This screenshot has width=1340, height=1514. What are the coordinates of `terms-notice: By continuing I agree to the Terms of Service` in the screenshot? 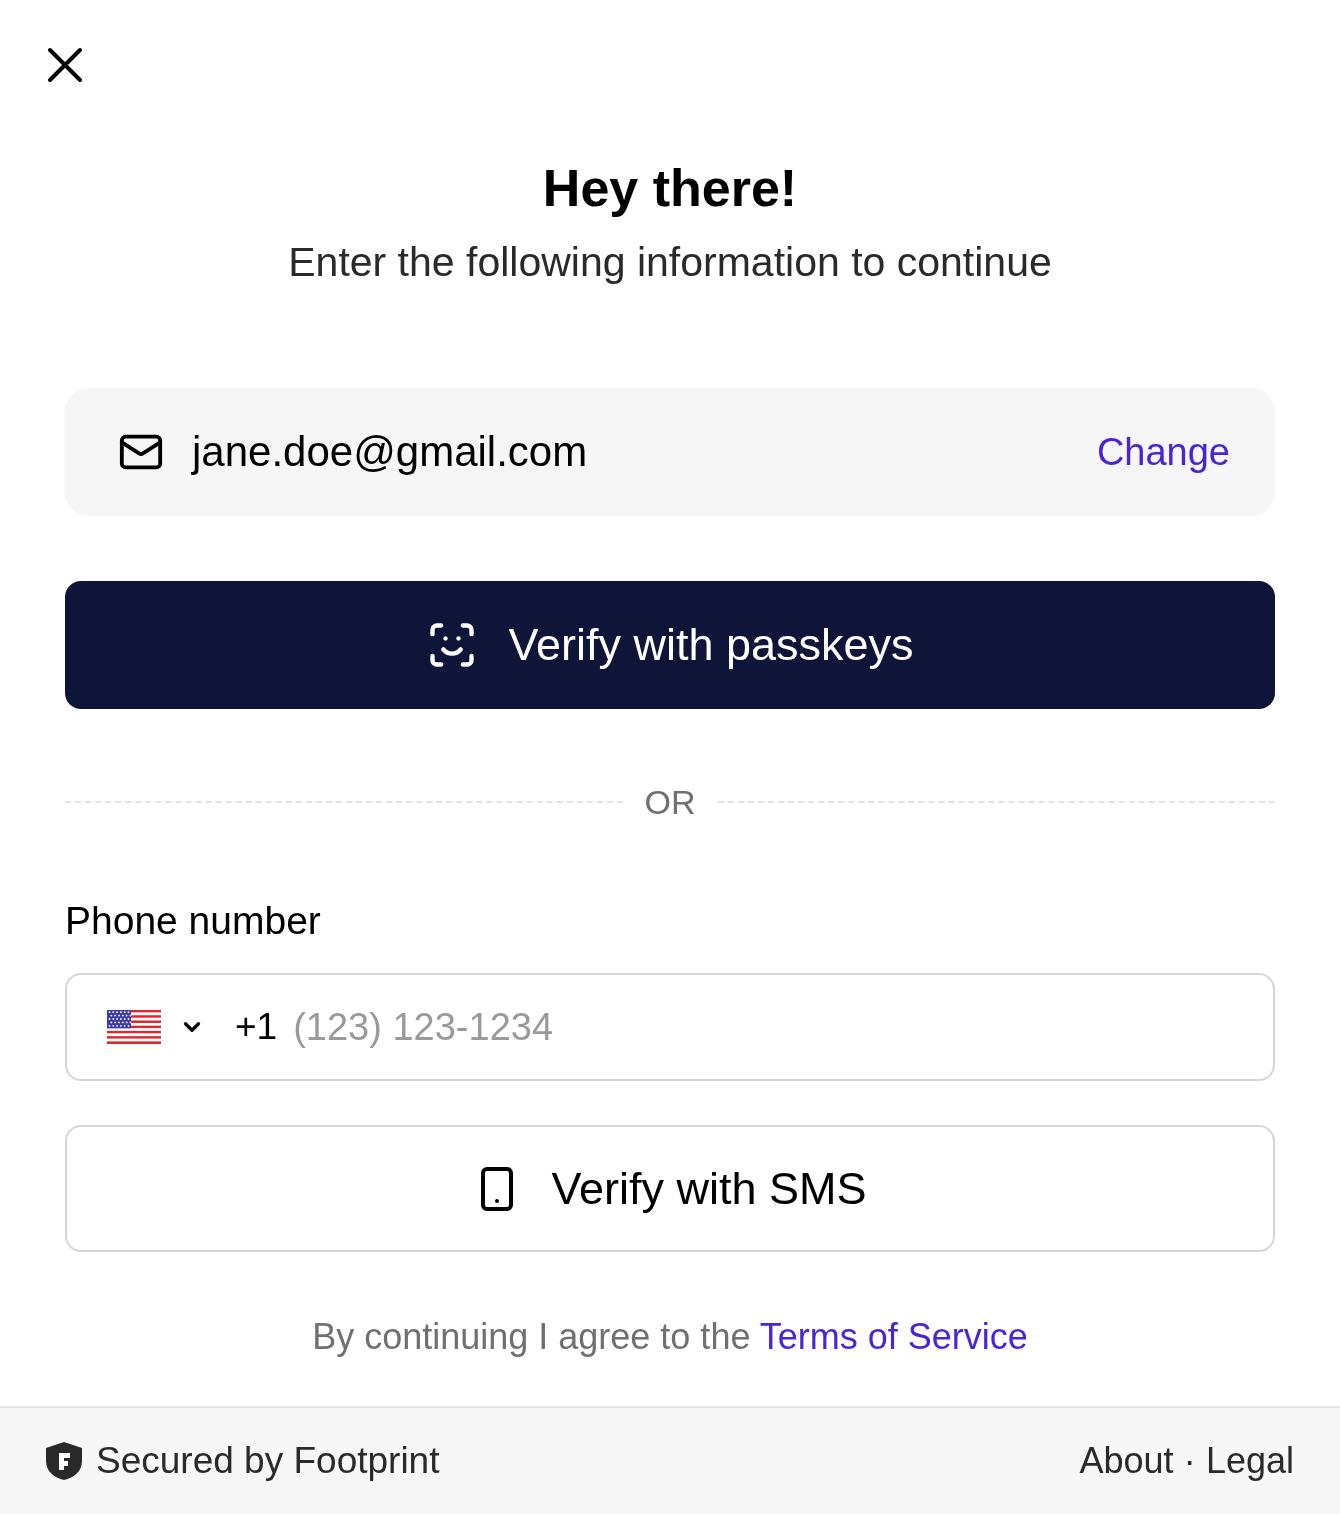 It's located at (670, 1337).